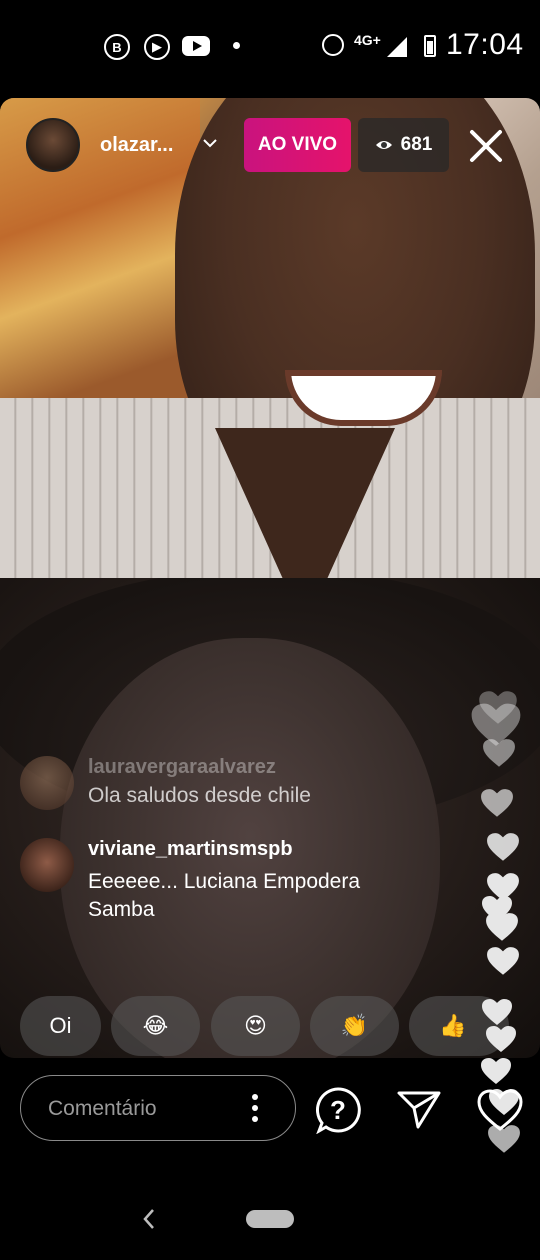  Describe the element at coordinates (117, 47) in the screenshot. I see `whatsapp-business-icon: B` at that location.